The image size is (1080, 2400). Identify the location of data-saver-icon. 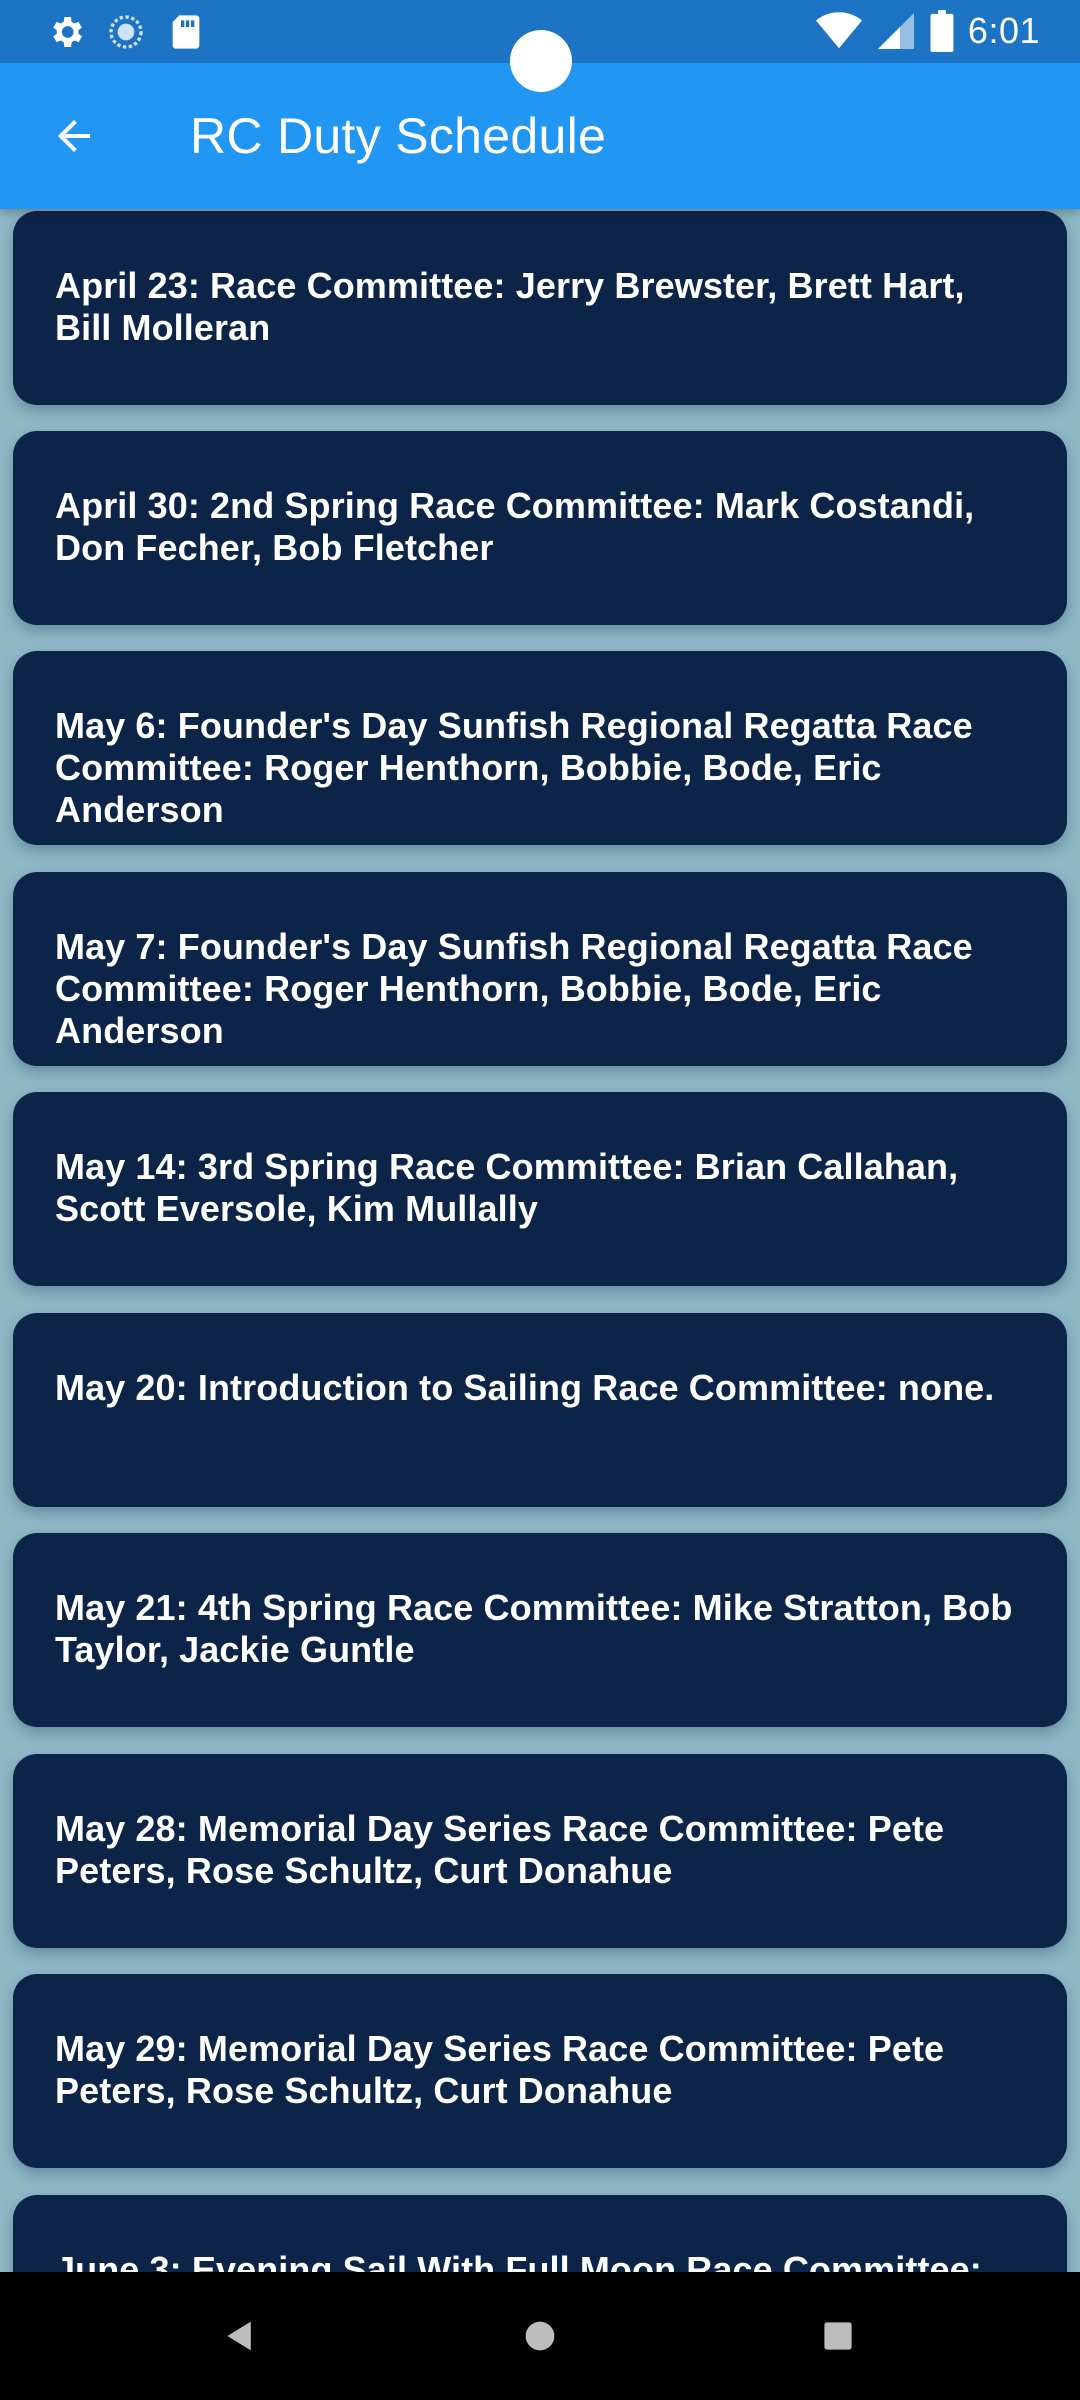
(126, 32).